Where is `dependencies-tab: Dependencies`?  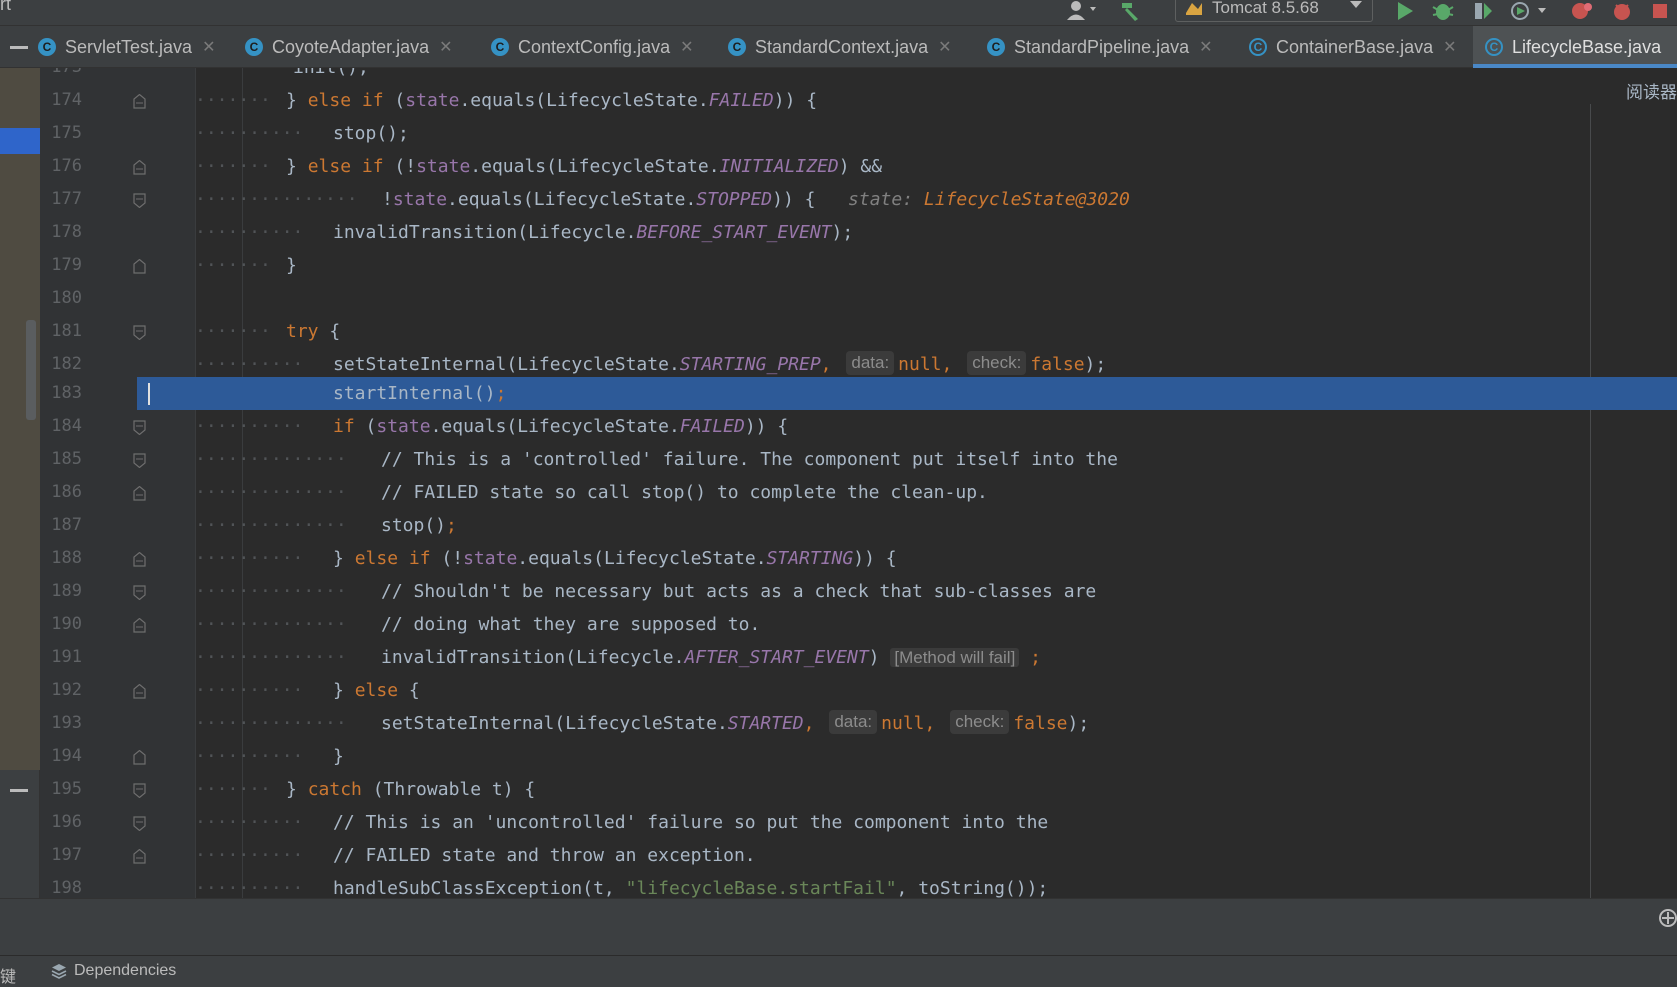
dependencies-tab: Dependencies is located at coordinates (113, 971).